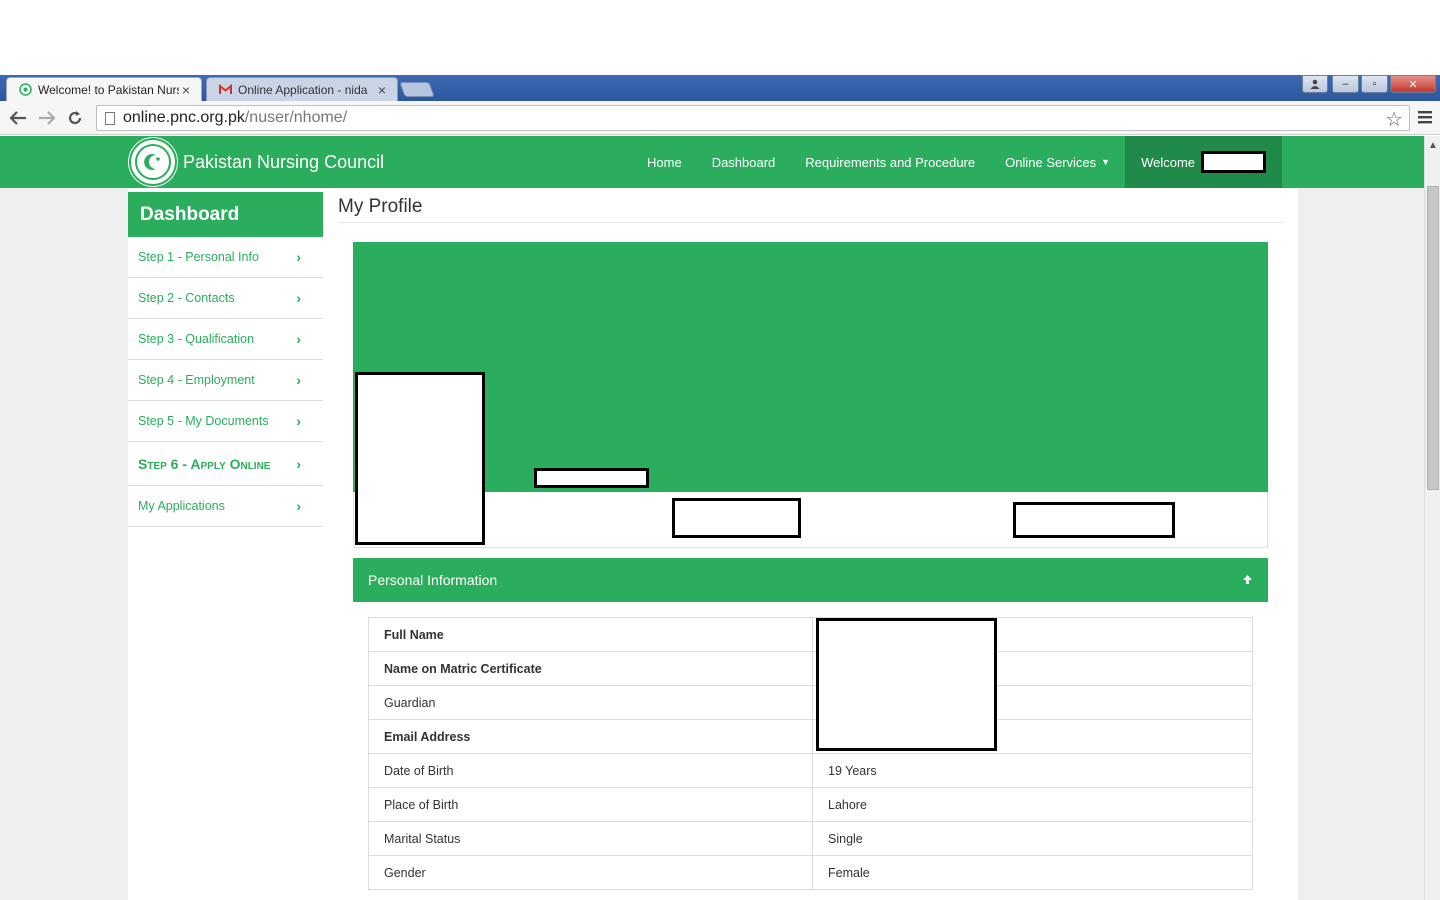  What do you see at coordinates (380, 206) in the screenshot?
I see `page-title: My Profile` at bounding box center [380, 206].